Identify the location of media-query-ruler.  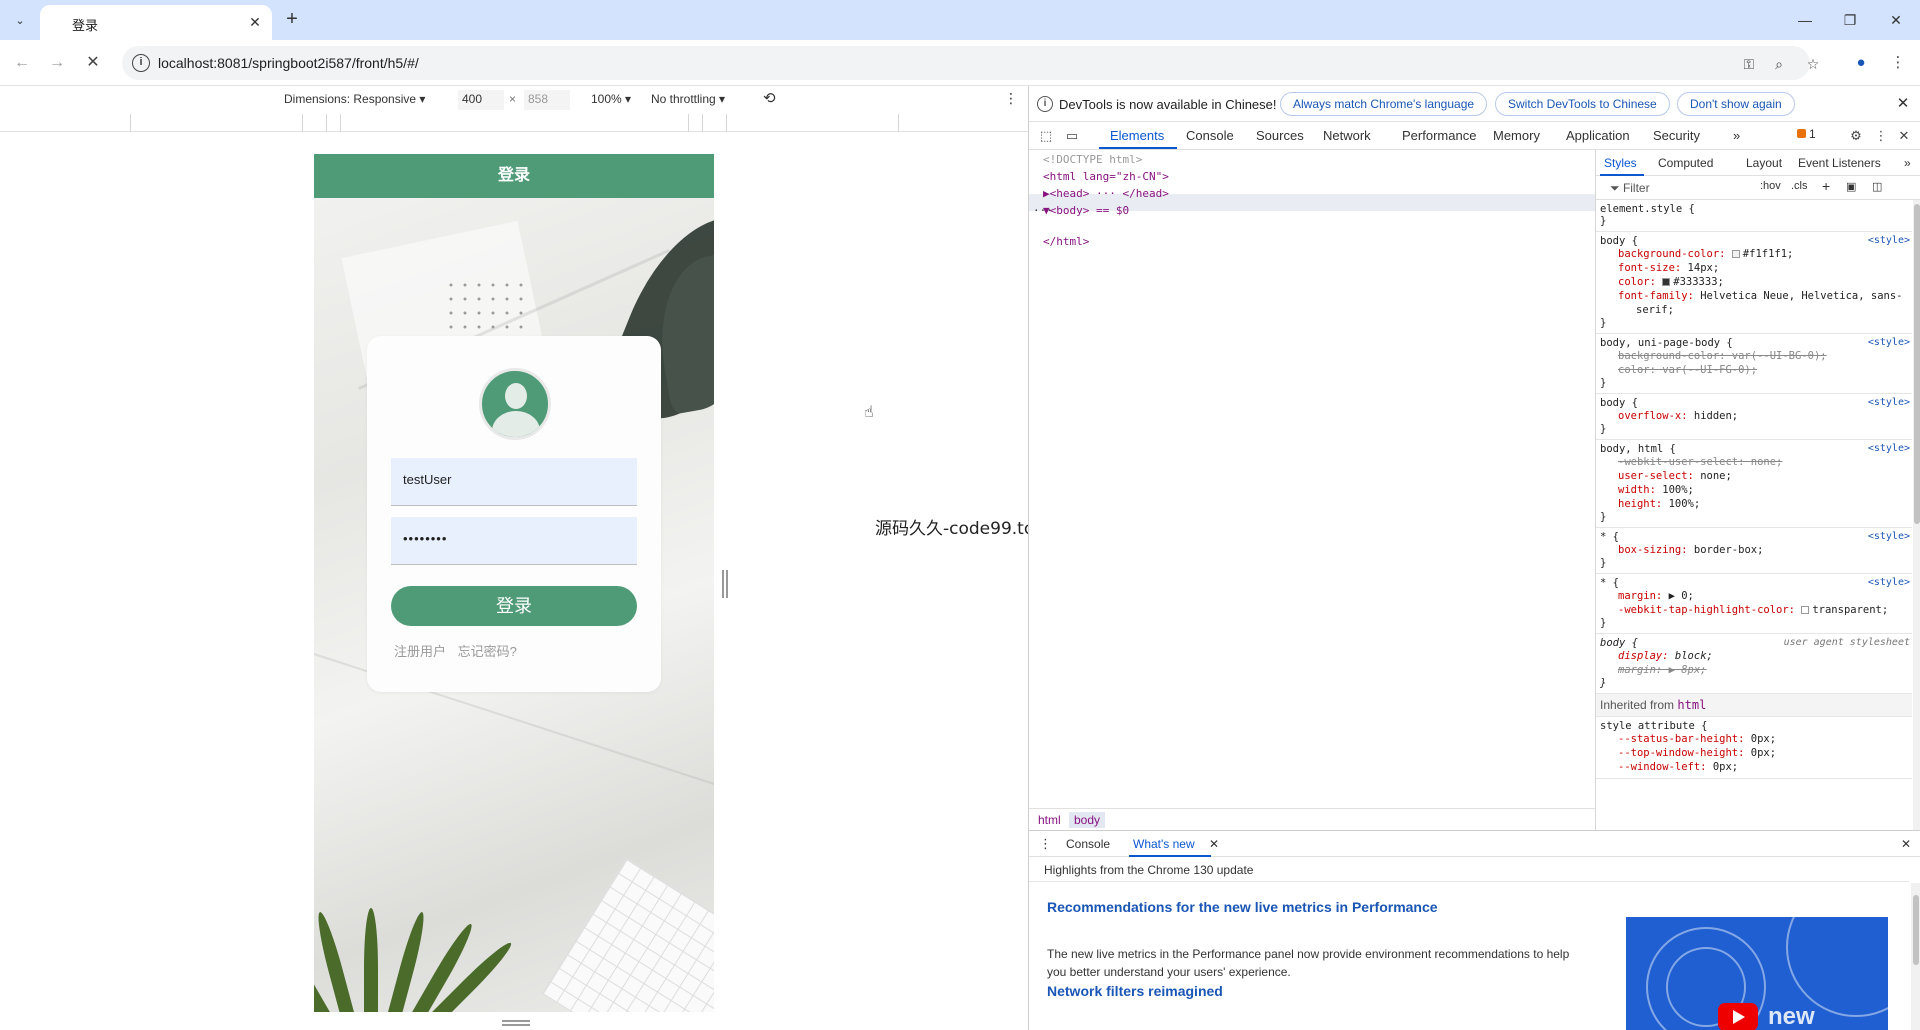
(514, 123).